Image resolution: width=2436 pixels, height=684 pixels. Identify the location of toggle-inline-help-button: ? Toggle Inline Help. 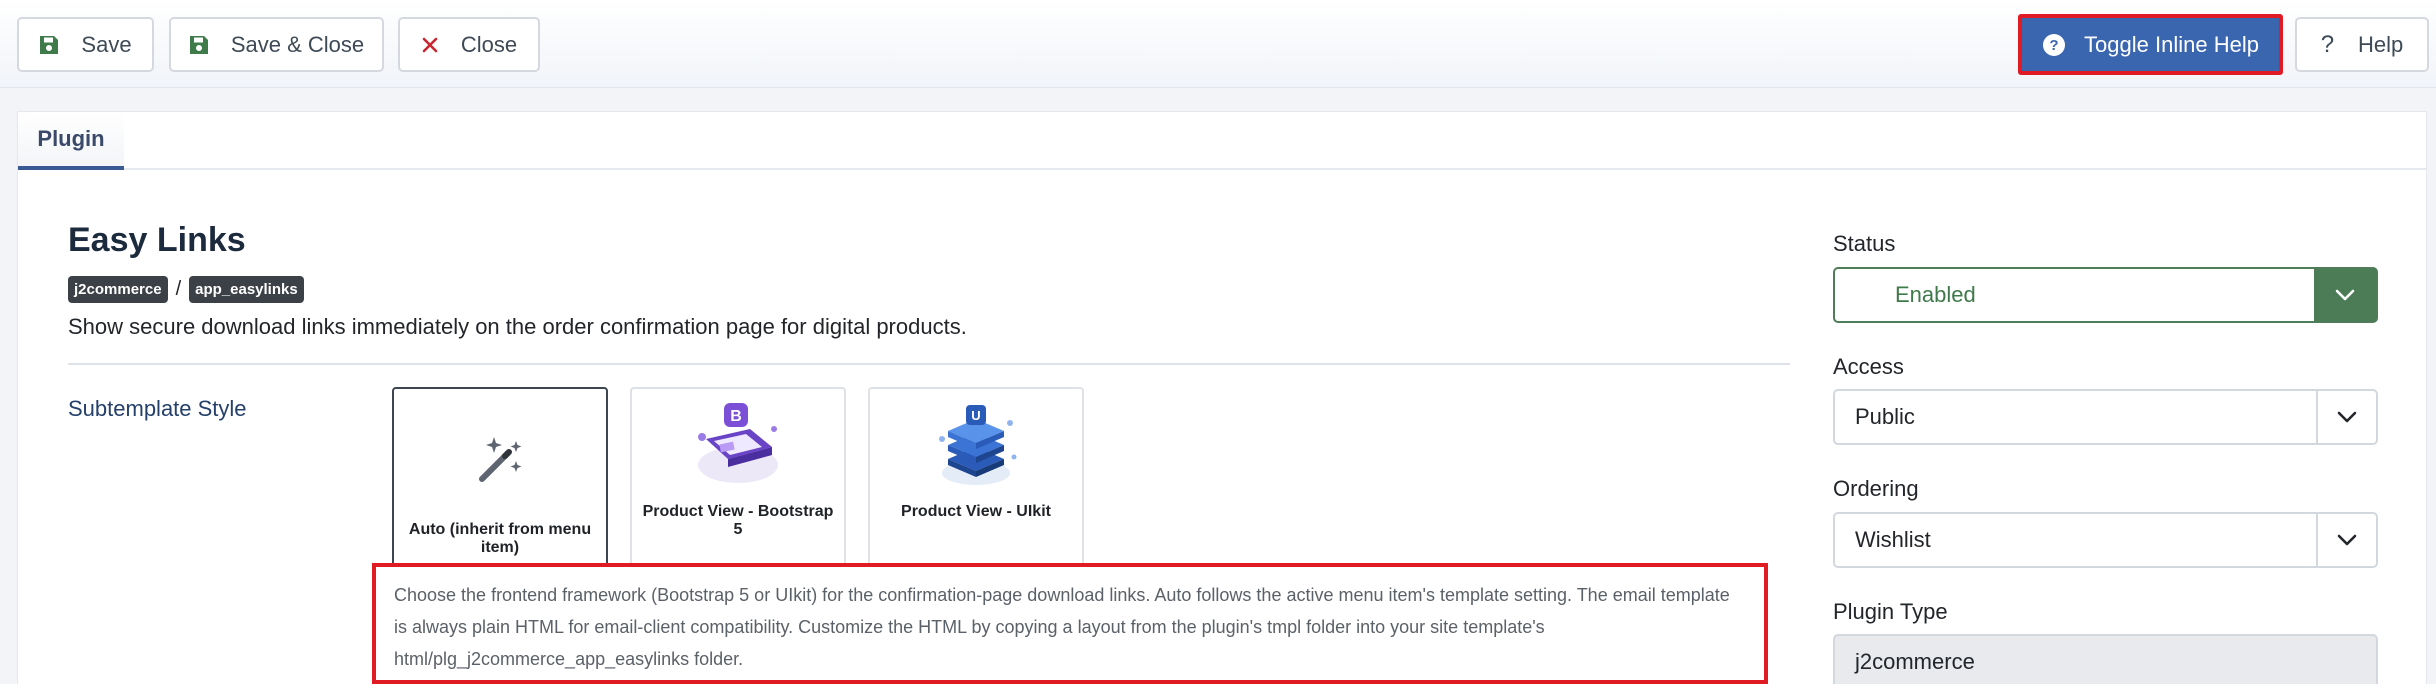
(2150, 44).